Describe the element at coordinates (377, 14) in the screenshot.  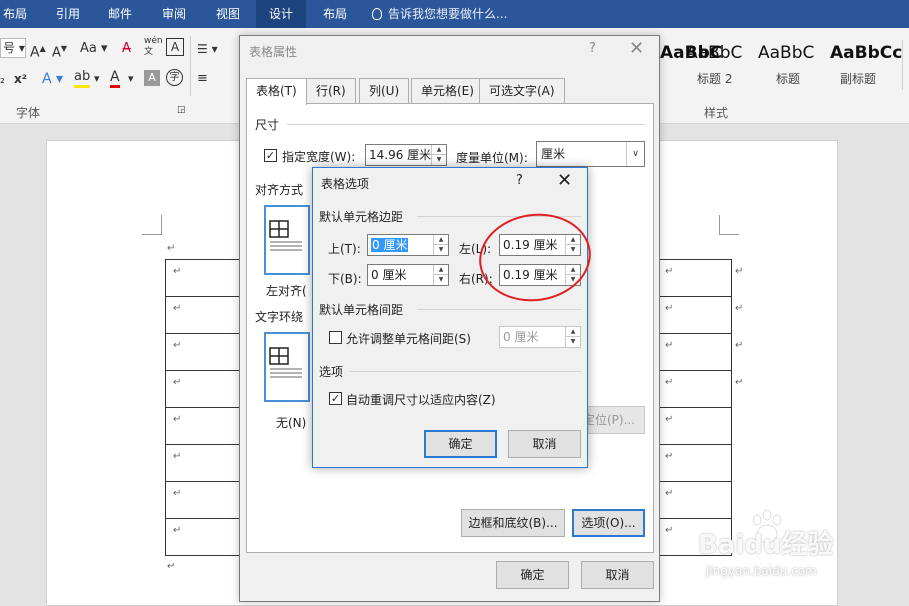
I see `lightbulb-icon` at that location.